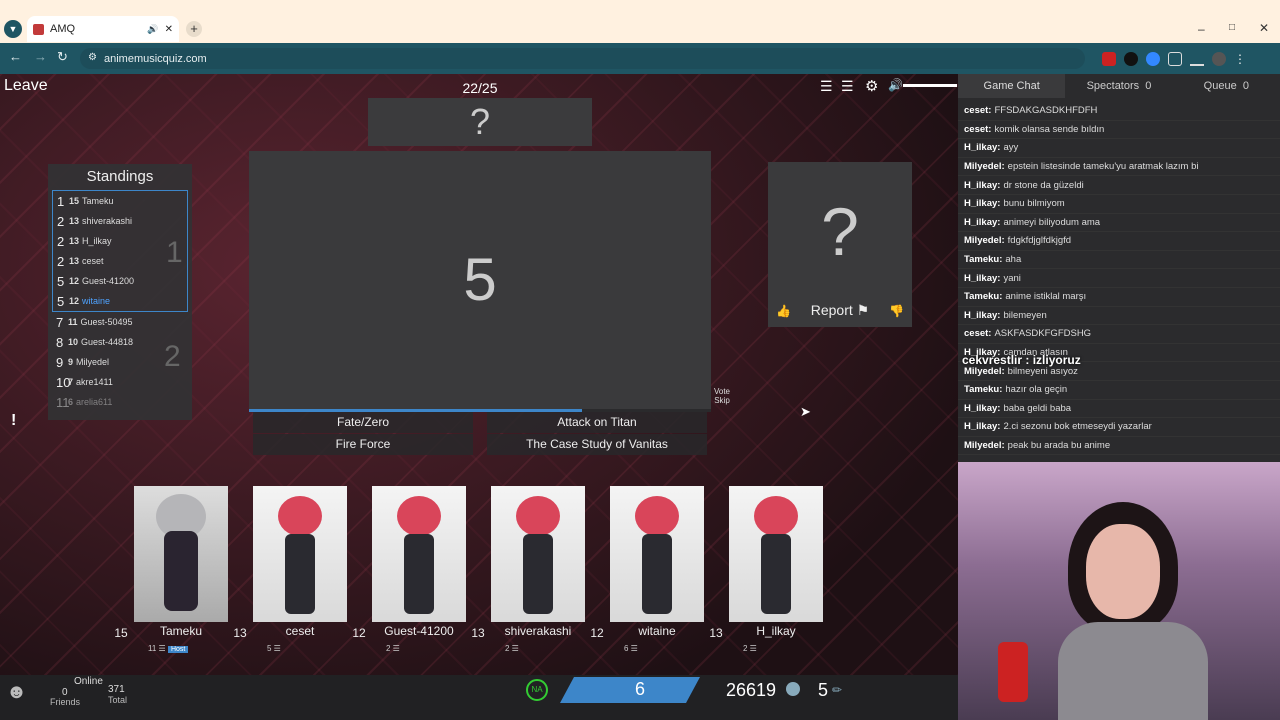 This screenshot has width=1280, height=720. I want to click on extension-icons: ⋮, so click(1174, 59).